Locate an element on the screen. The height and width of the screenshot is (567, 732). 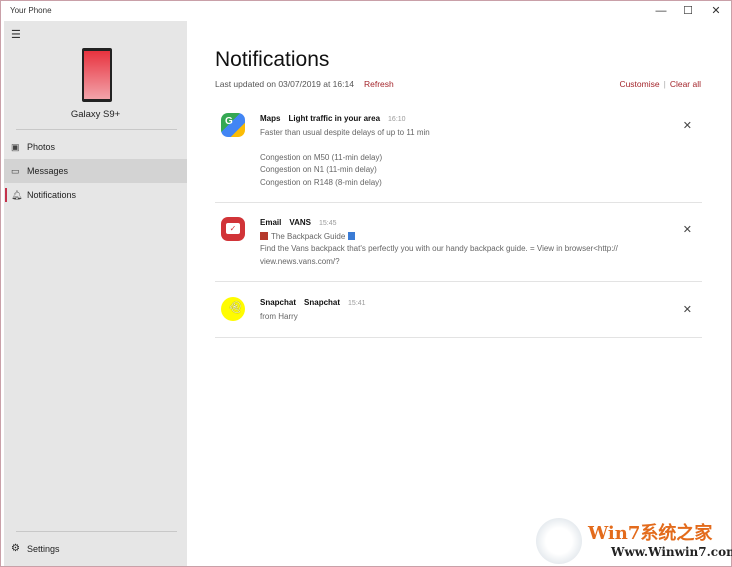
notification-time: 15:45 is located at coordinates (327, 223).